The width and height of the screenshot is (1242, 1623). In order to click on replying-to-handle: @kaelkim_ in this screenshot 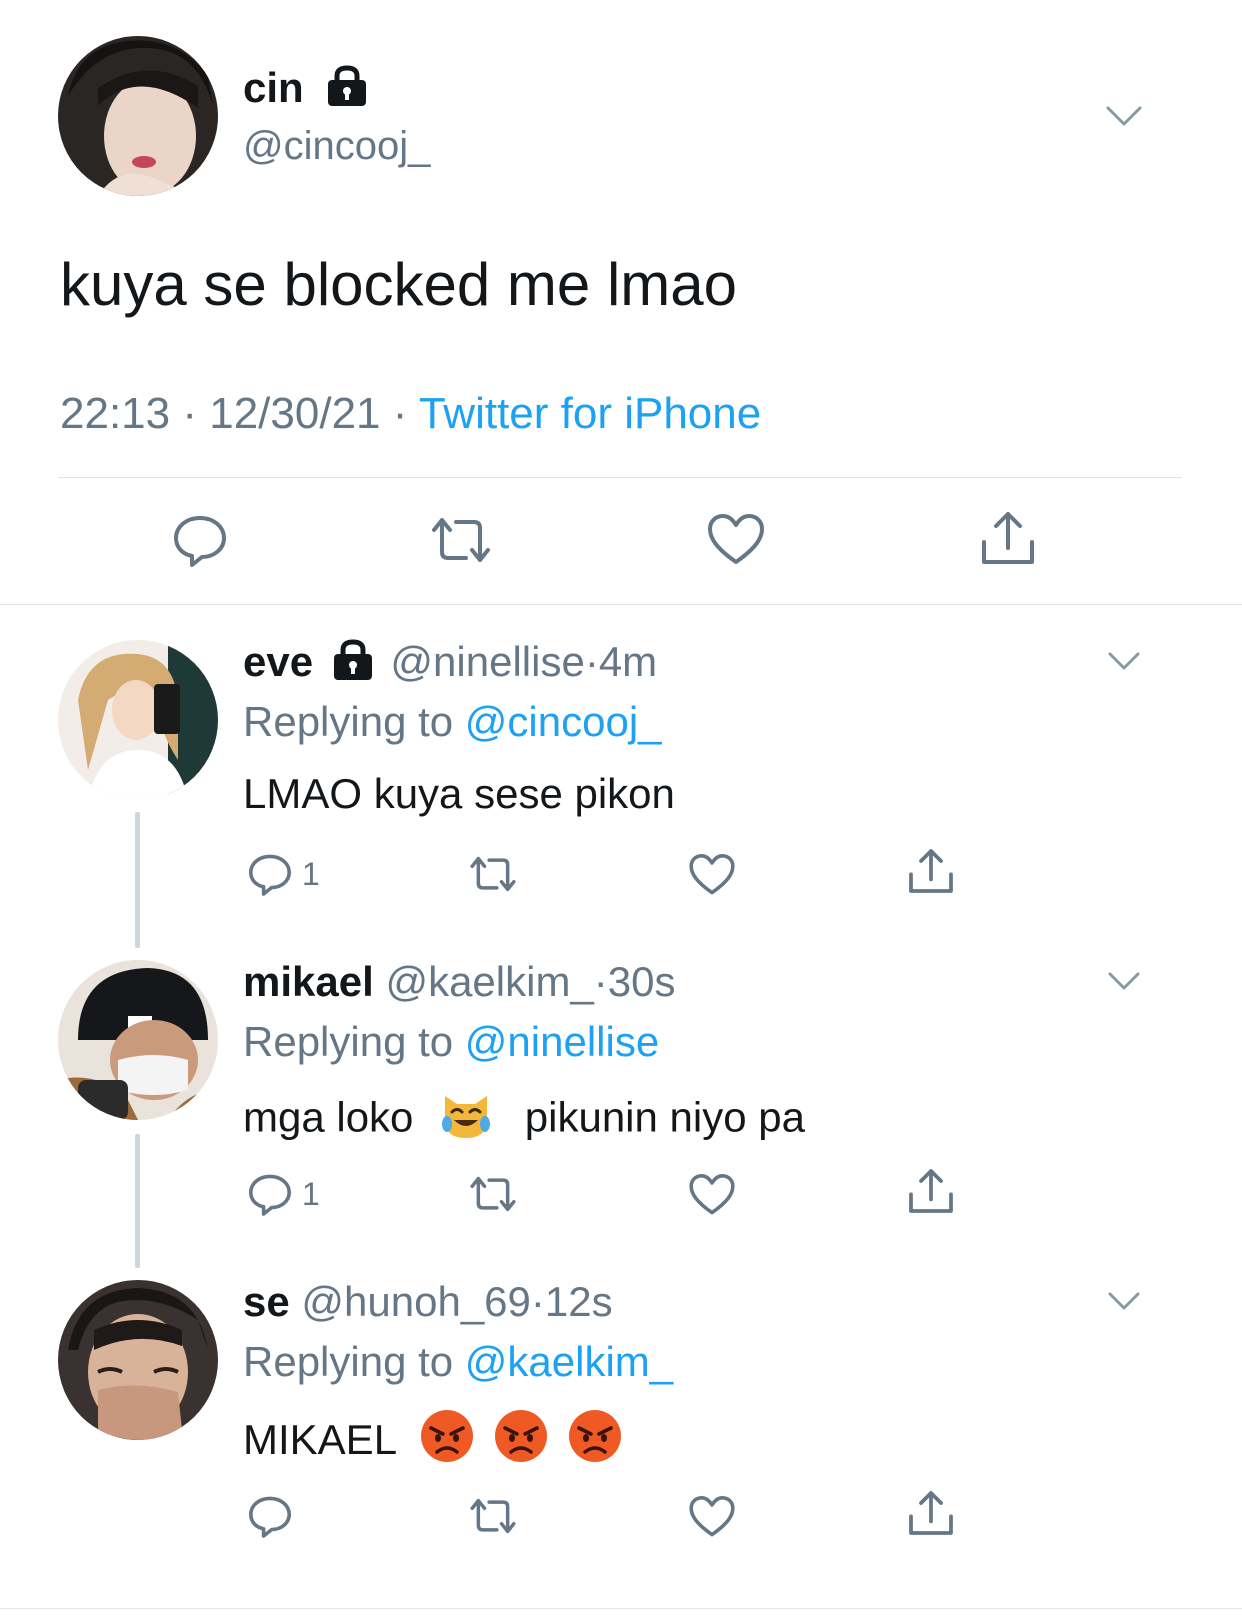, I will do `click(569, 1361)`.